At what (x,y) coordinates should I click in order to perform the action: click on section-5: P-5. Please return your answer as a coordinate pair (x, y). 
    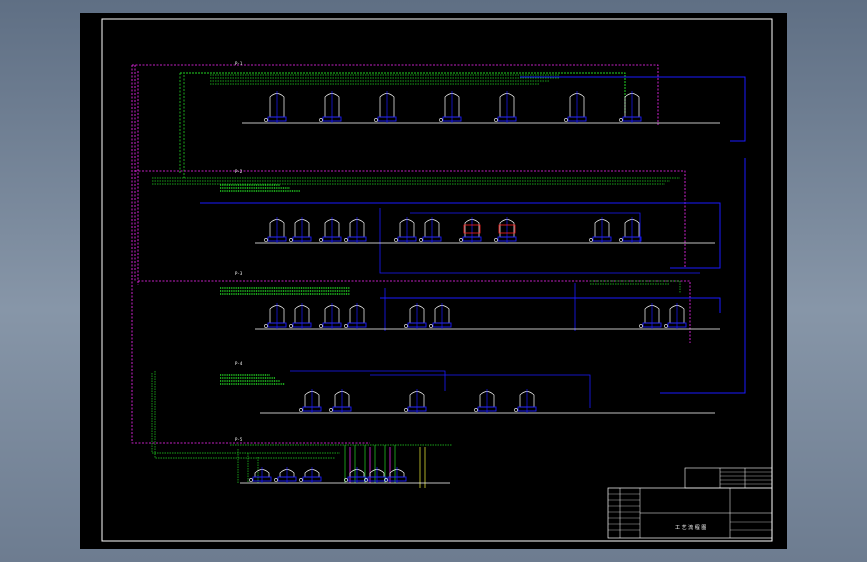
    Looking at the image, I should click on (341, 462).